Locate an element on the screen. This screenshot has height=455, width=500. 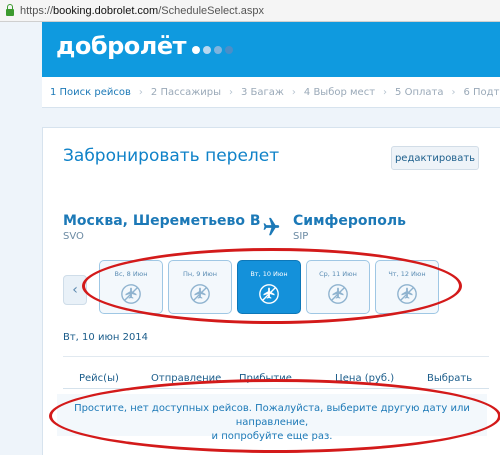
step-payment: 5 Оплата is located at coordinates (419, 92).